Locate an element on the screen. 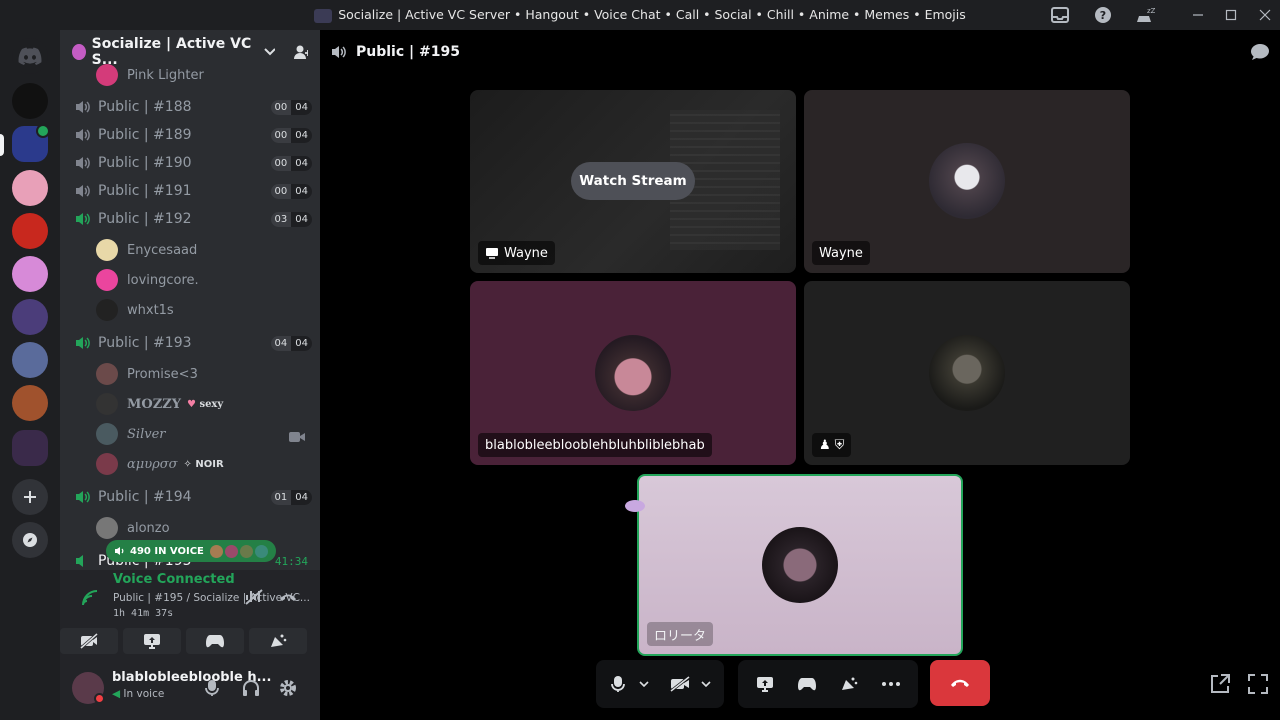 The height and width of the screenshot is (720, 1280). watch-stream-button: Watch Stream is located at coordinates (633, 181).